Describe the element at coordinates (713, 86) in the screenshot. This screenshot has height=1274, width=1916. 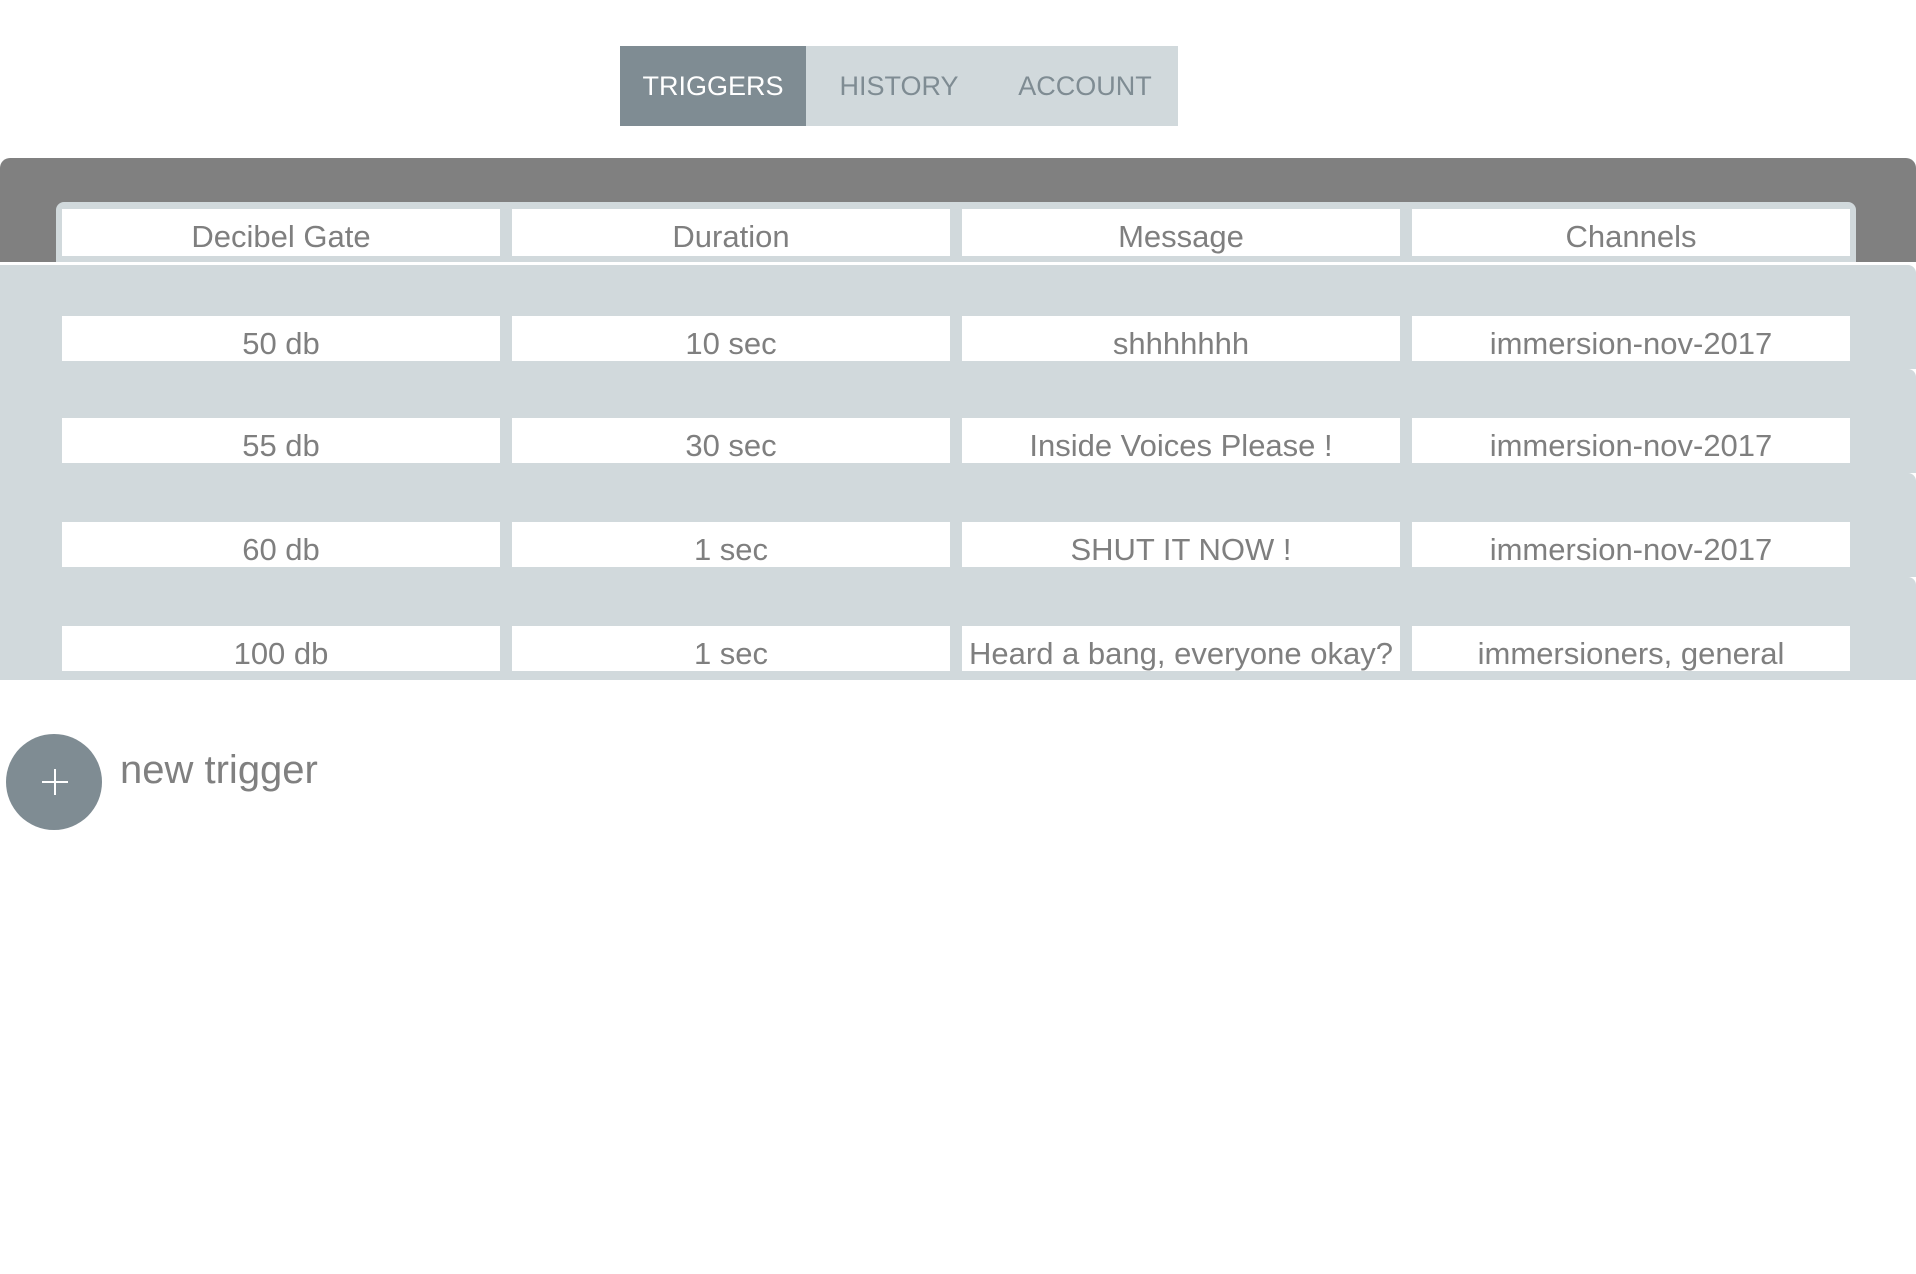
I see `tab-triggers: TRIGGERS` at that location.